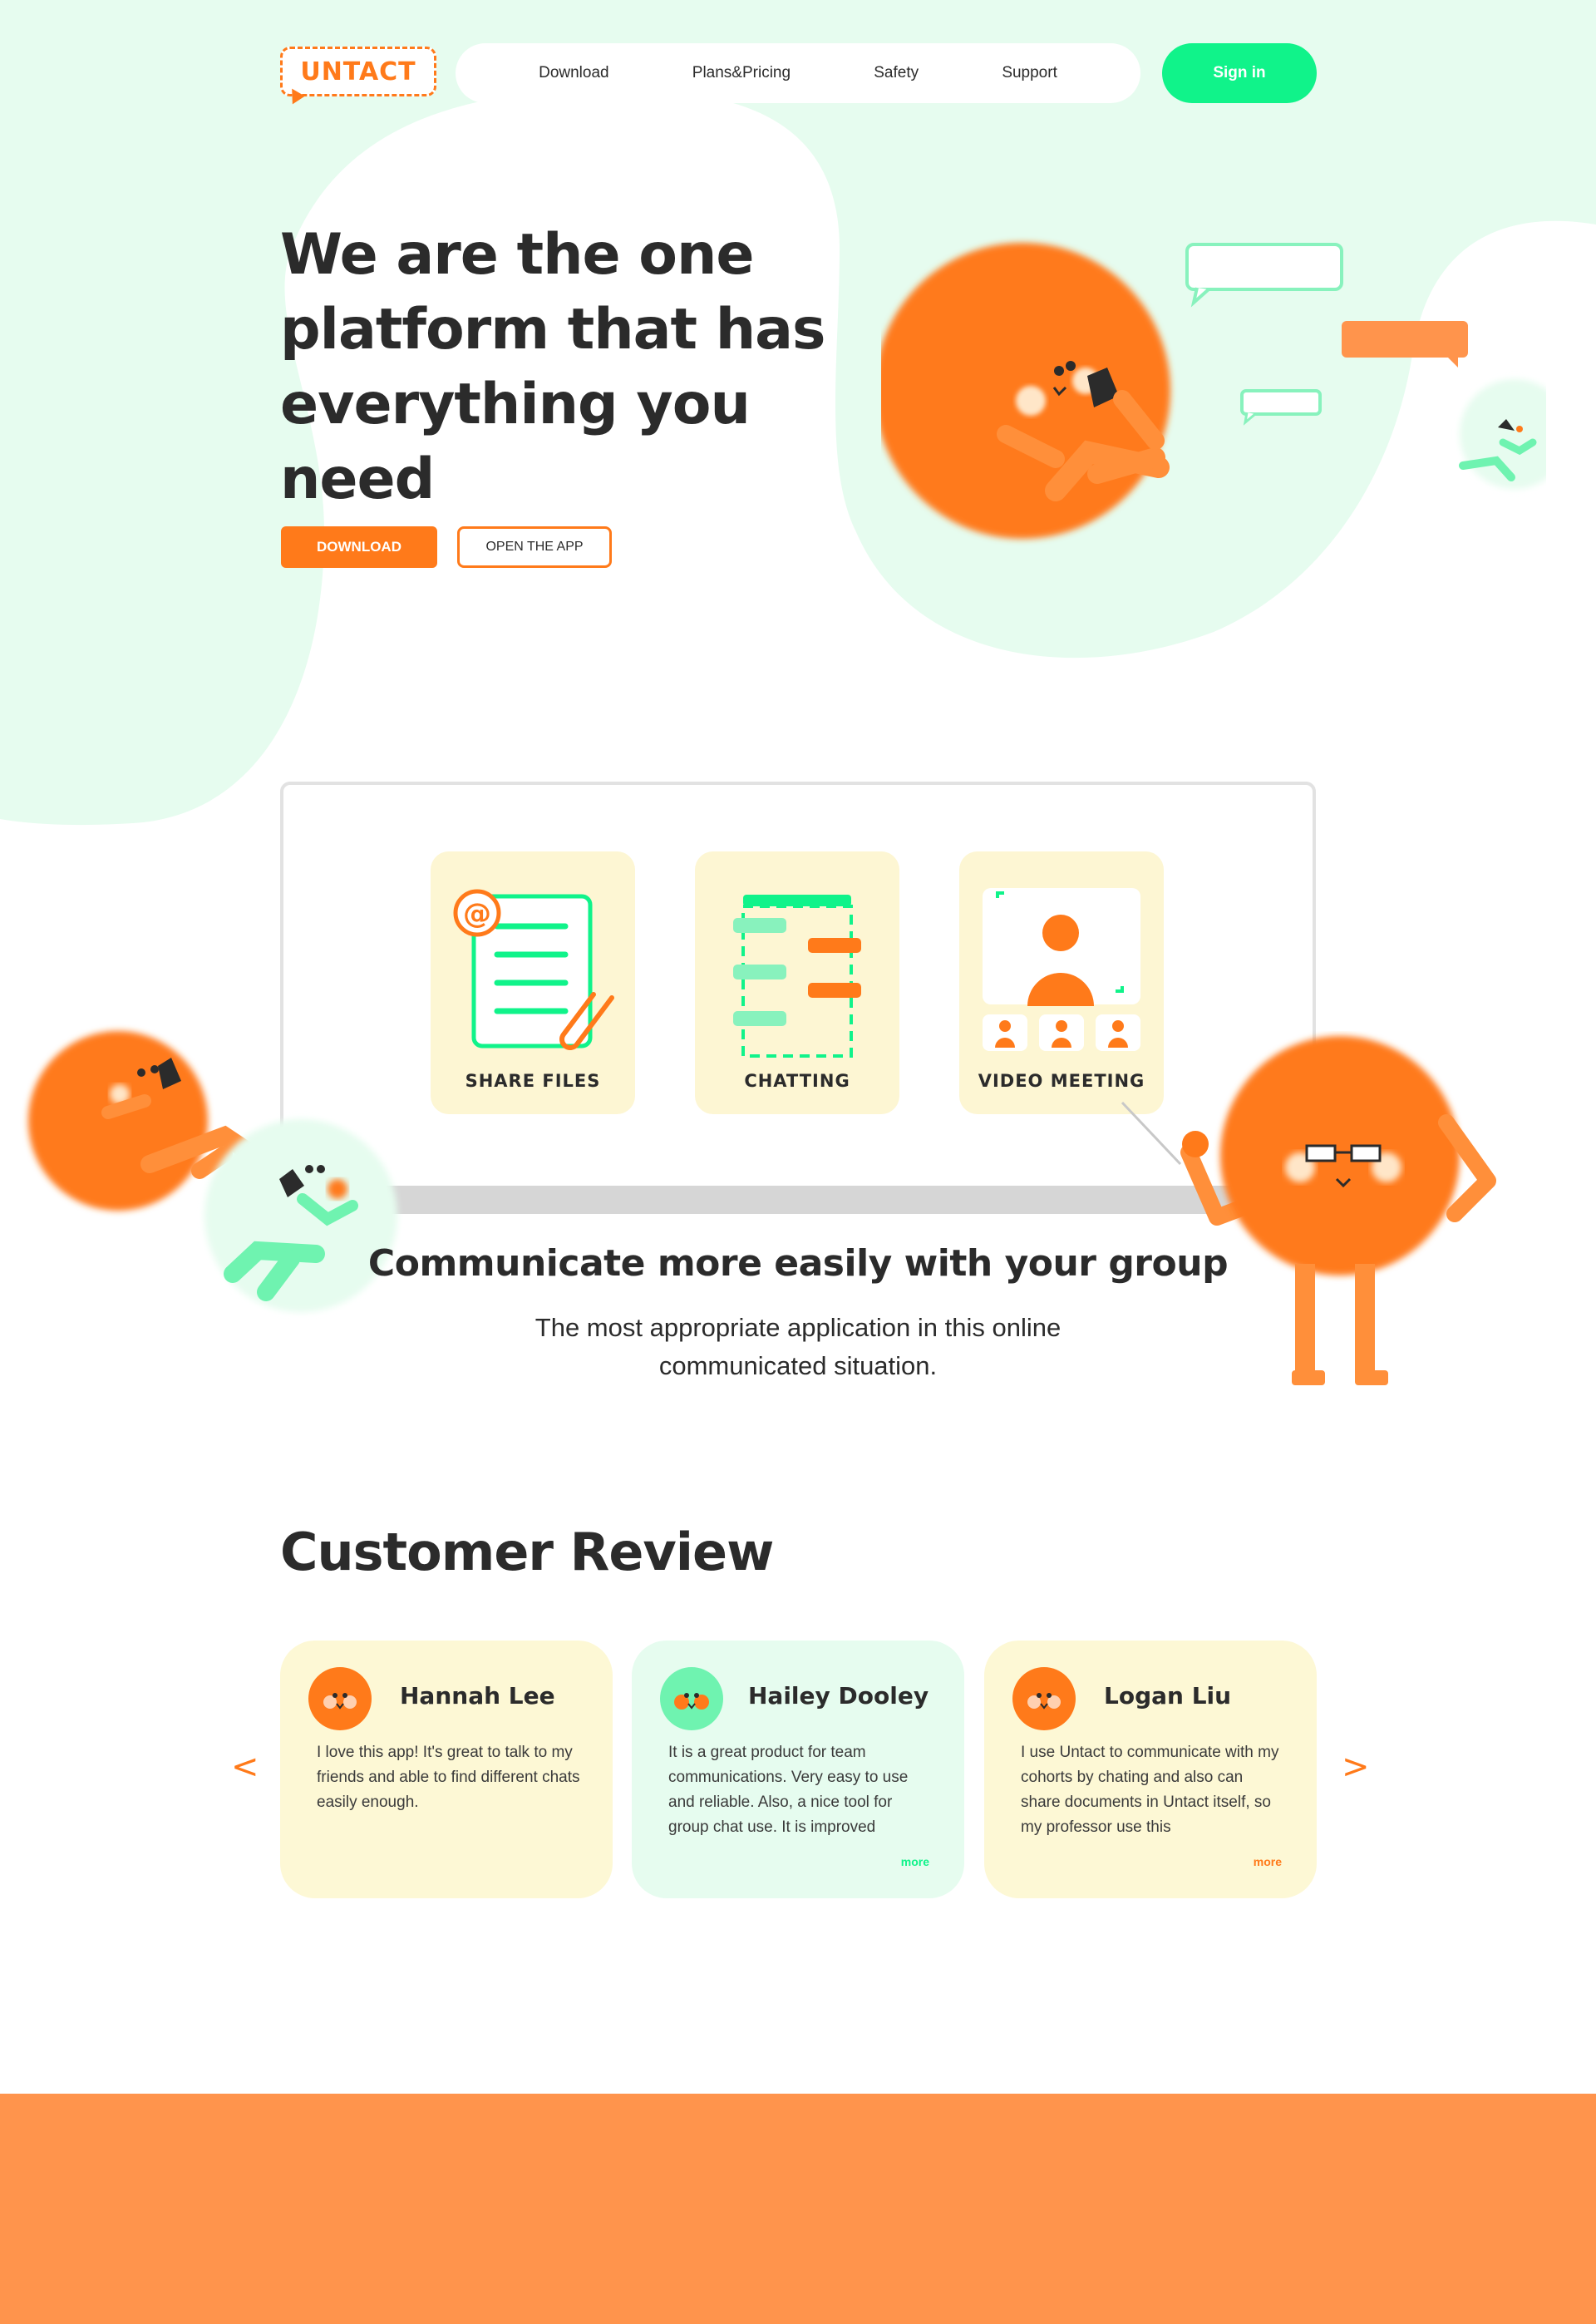  Describe the element at coordinates (838, 1696) in the screenshot. I see `reviewer-name: Hailey Dooley` at that location.